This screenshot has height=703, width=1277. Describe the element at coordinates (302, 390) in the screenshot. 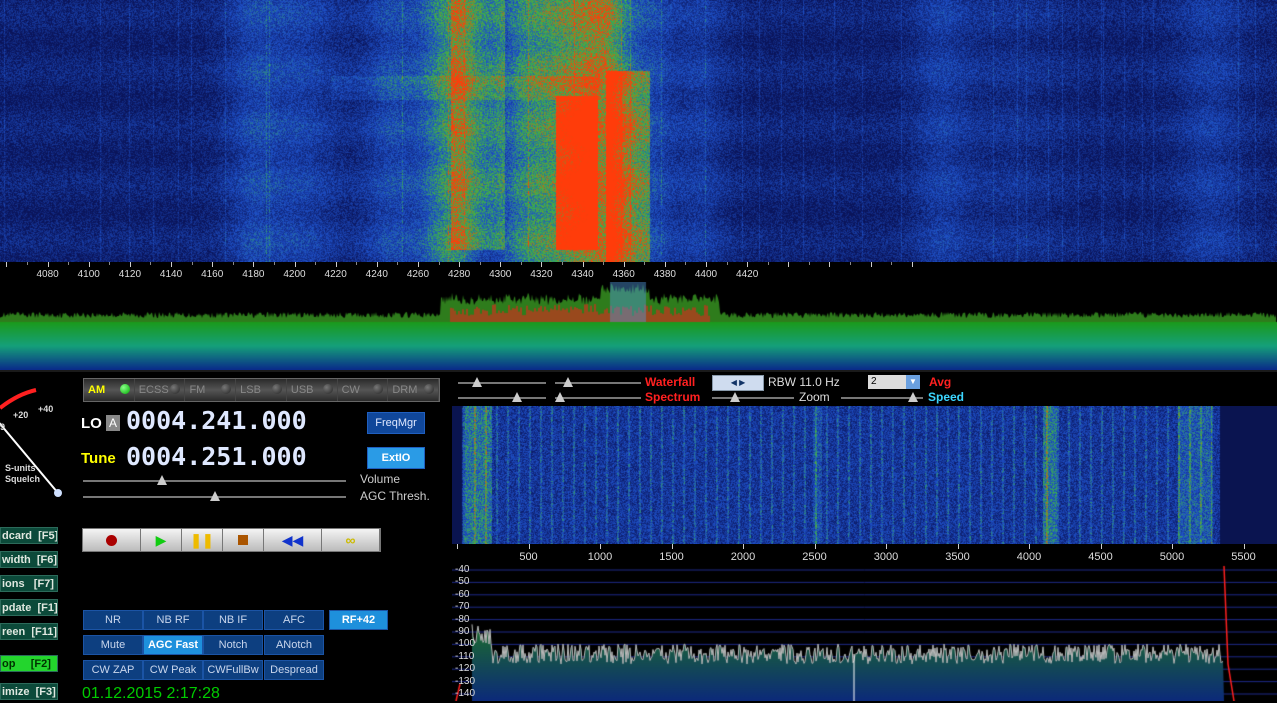

I see `mode-label: USB` at that location.